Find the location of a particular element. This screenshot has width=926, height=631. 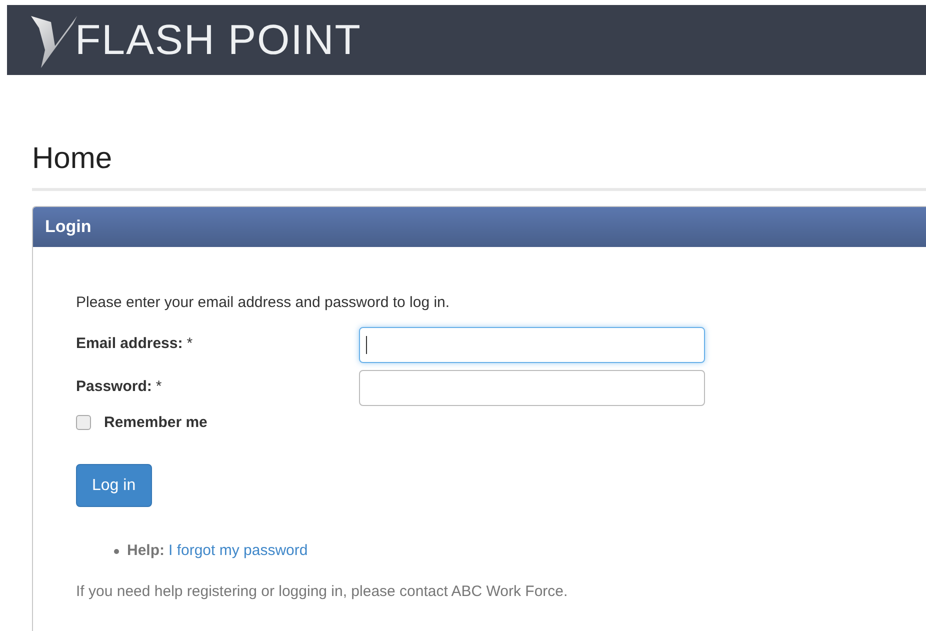

field-label: Password: is located at coordinates (114, 387).